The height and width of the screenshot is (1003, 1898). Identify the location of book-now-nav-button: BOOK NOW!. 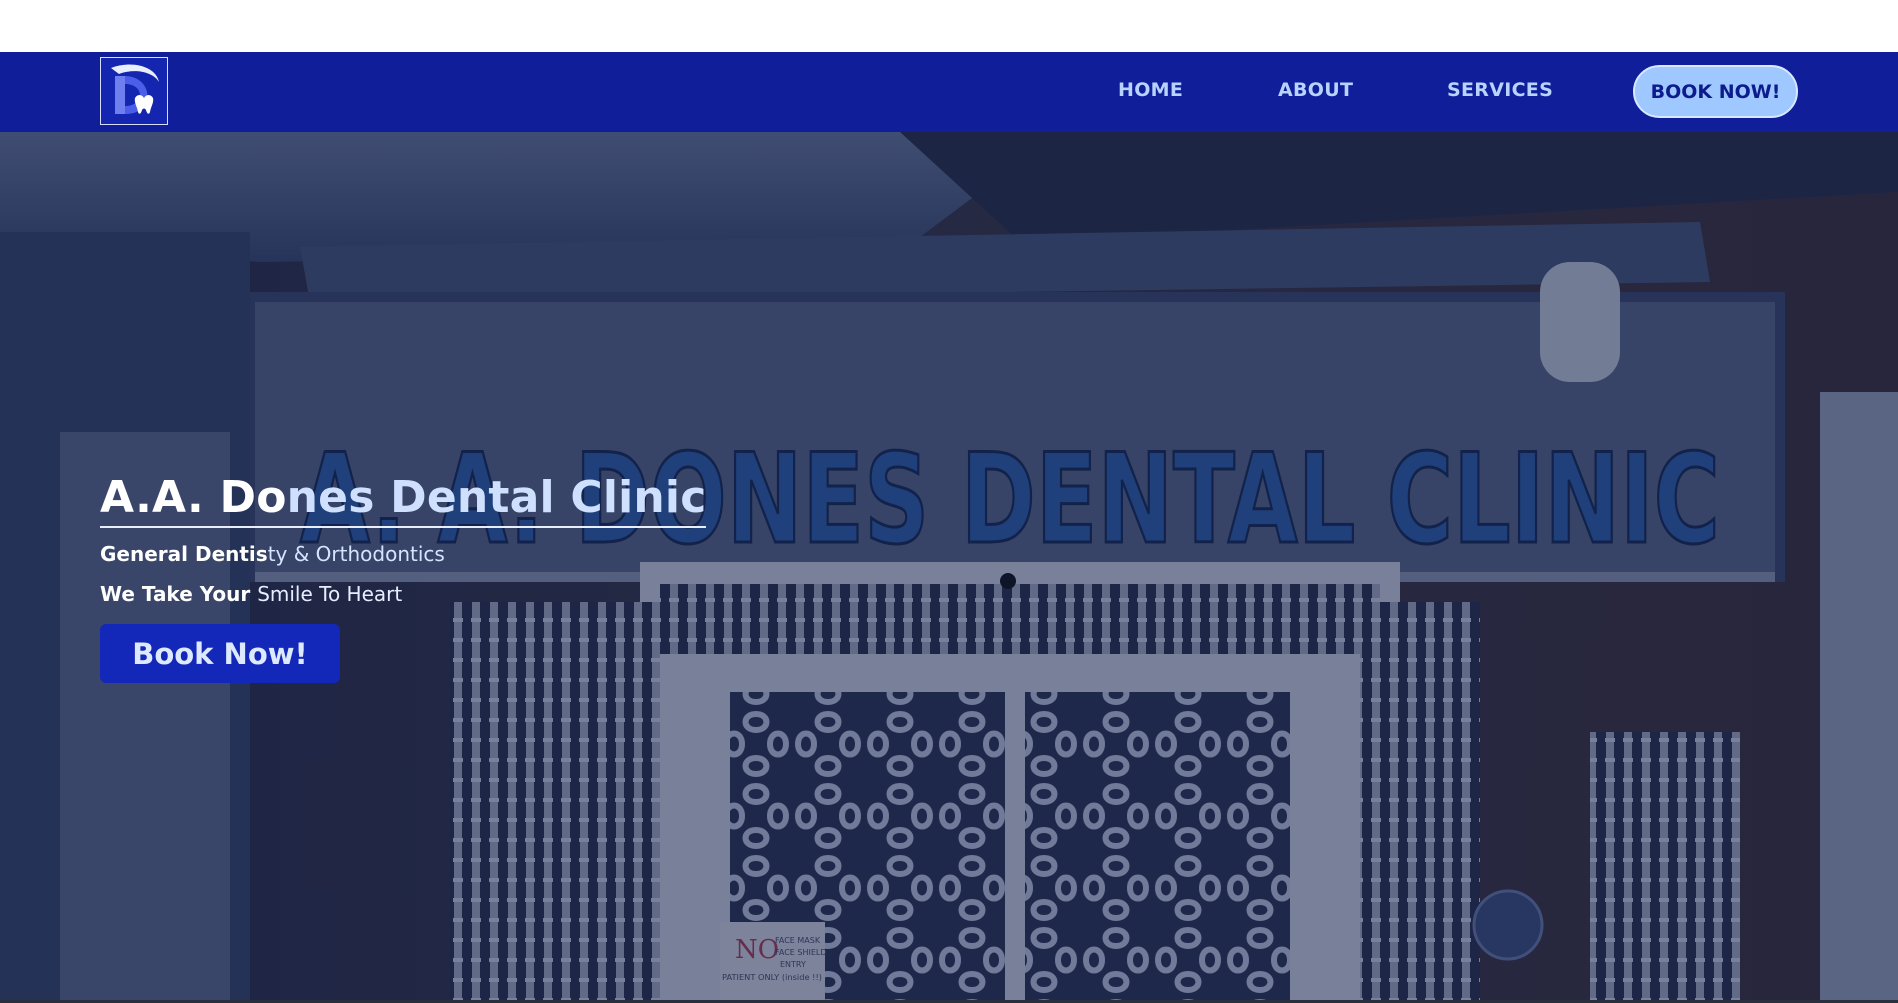
(1715, 91).